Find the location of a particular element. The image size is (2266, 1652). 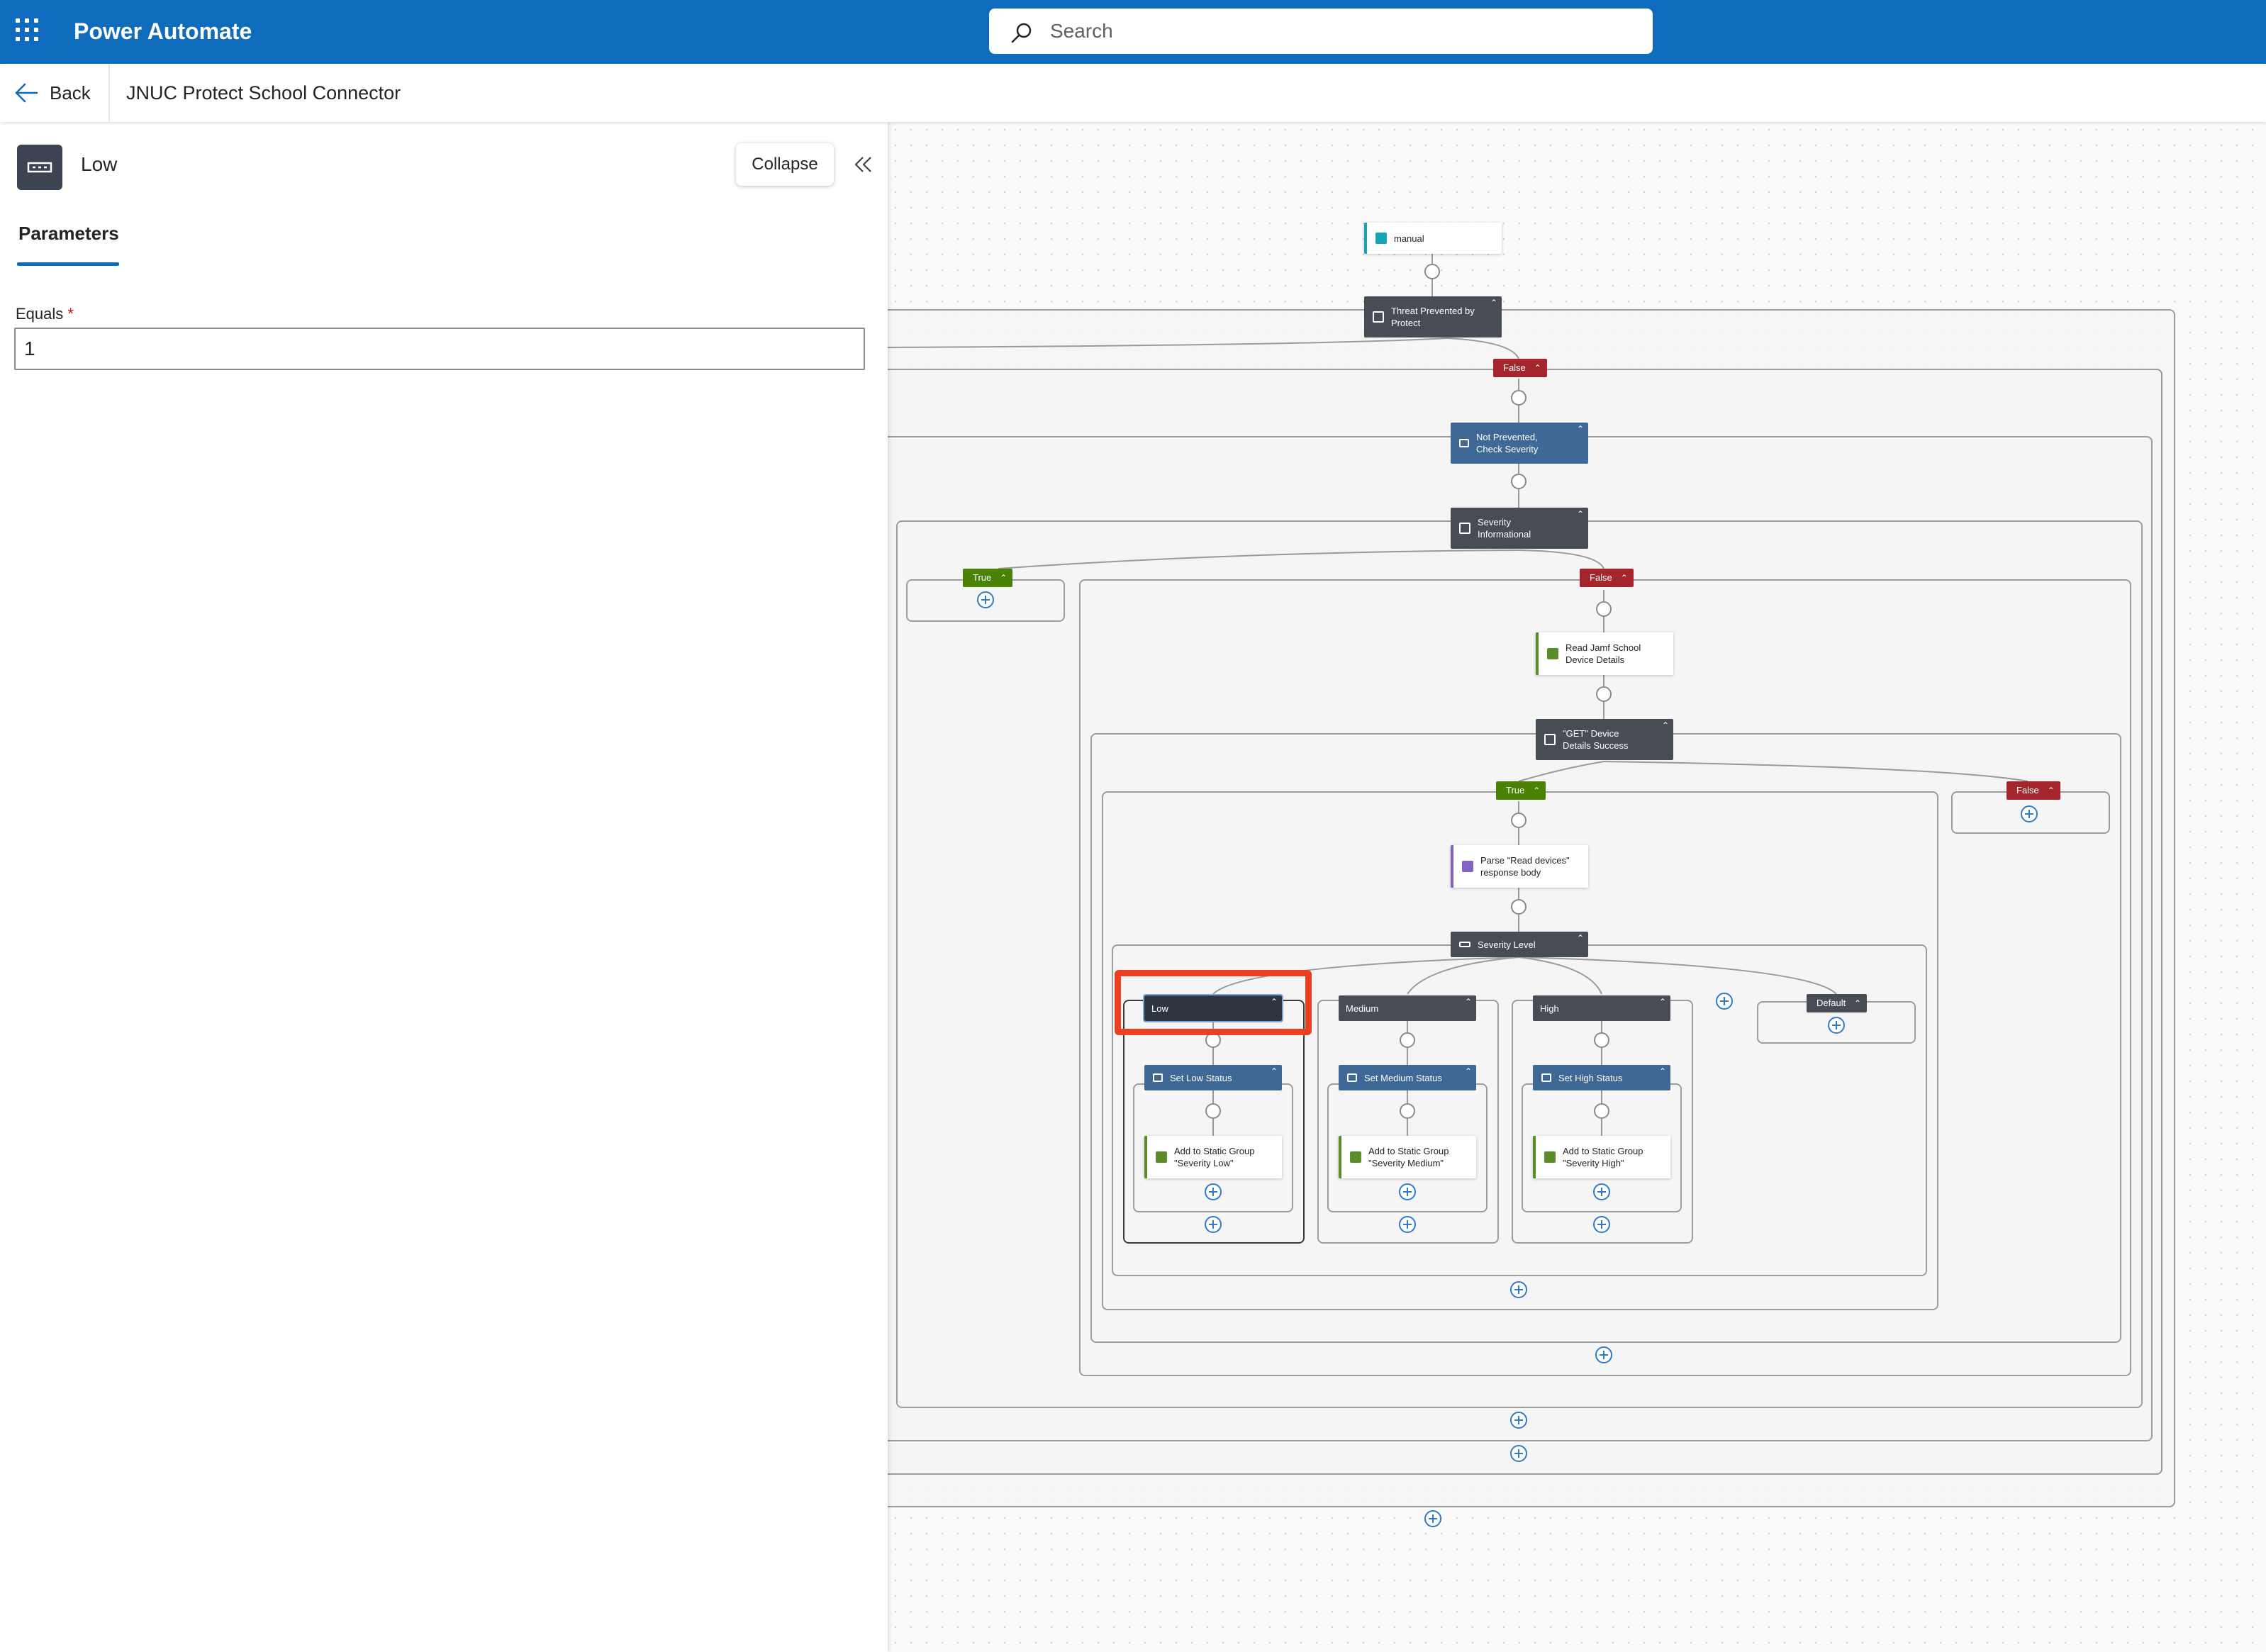

node-label: Severity Informational is located at coordinates (1504, 529).